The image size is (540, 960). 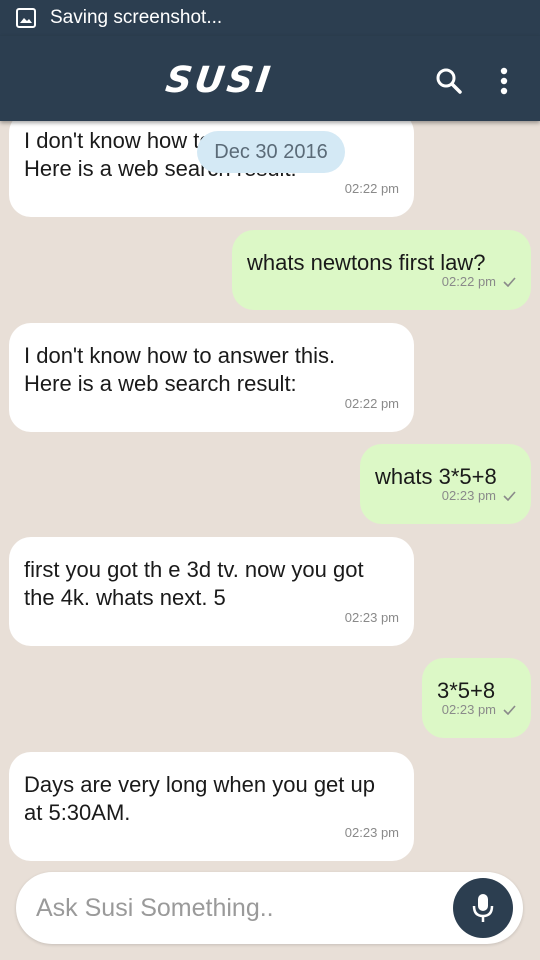 I want to click on message-bubble-outgoing: whats 3*5+8 02:23 pm, so click(x=445, y=484).